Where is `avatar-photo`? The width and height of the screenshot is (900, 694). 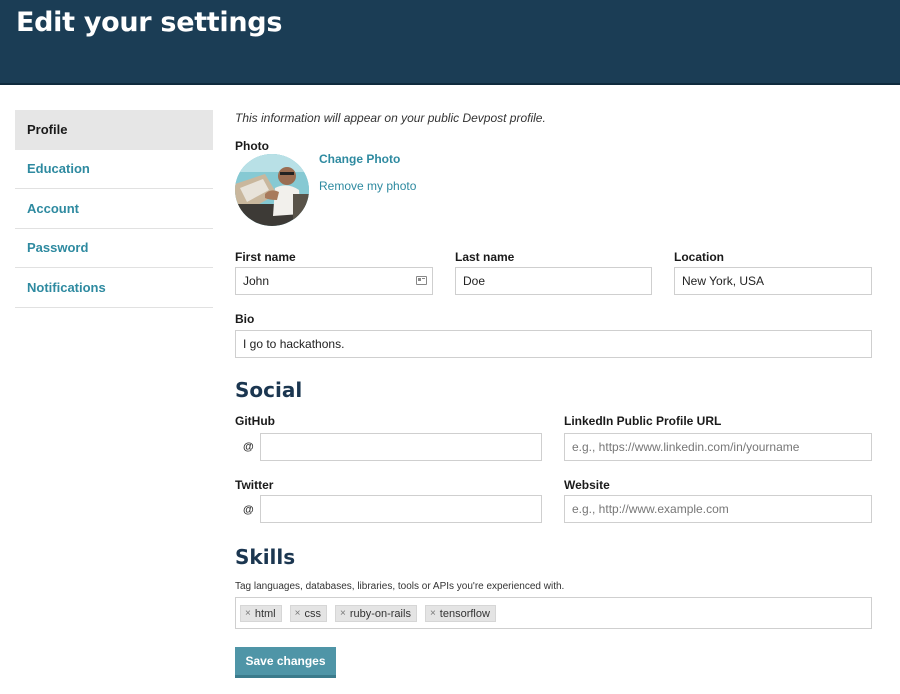
avatar-photo is located at coordinates (272, 190).